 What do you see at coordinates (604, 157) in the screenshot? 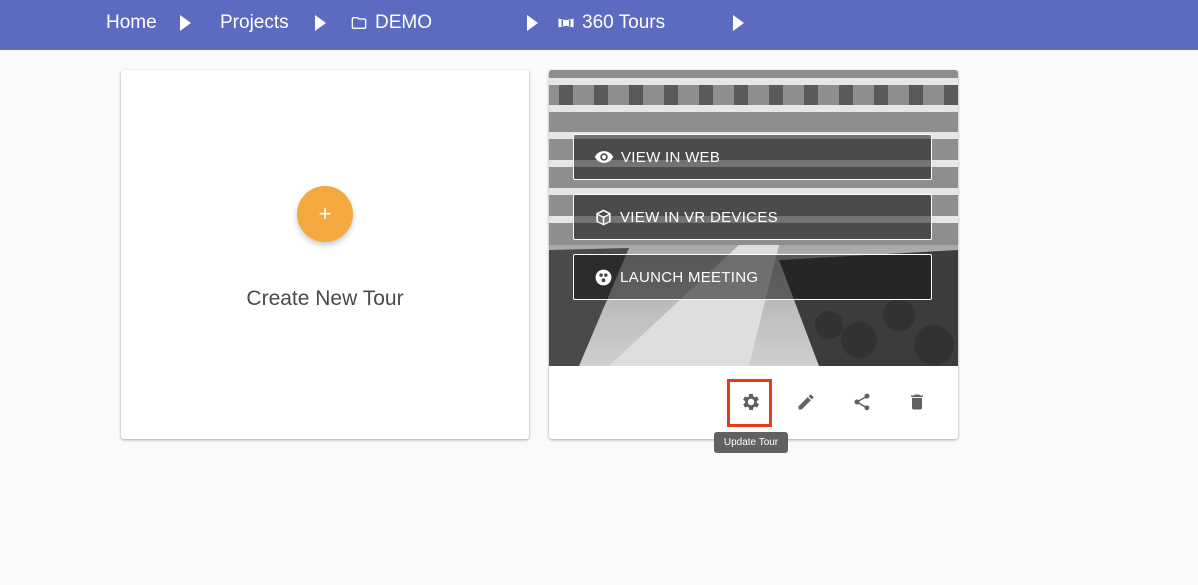
I see `eye-icon` at bounding box center [604, 157].